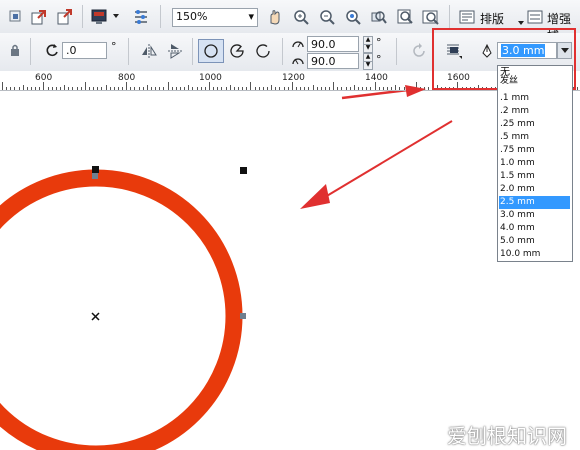 This screenshot has height=450, width=580. What do you see at coordinates (534, 111) in the screenshot?
I see `outline-width-option: .2 mm` at bounding box center [534, 111].